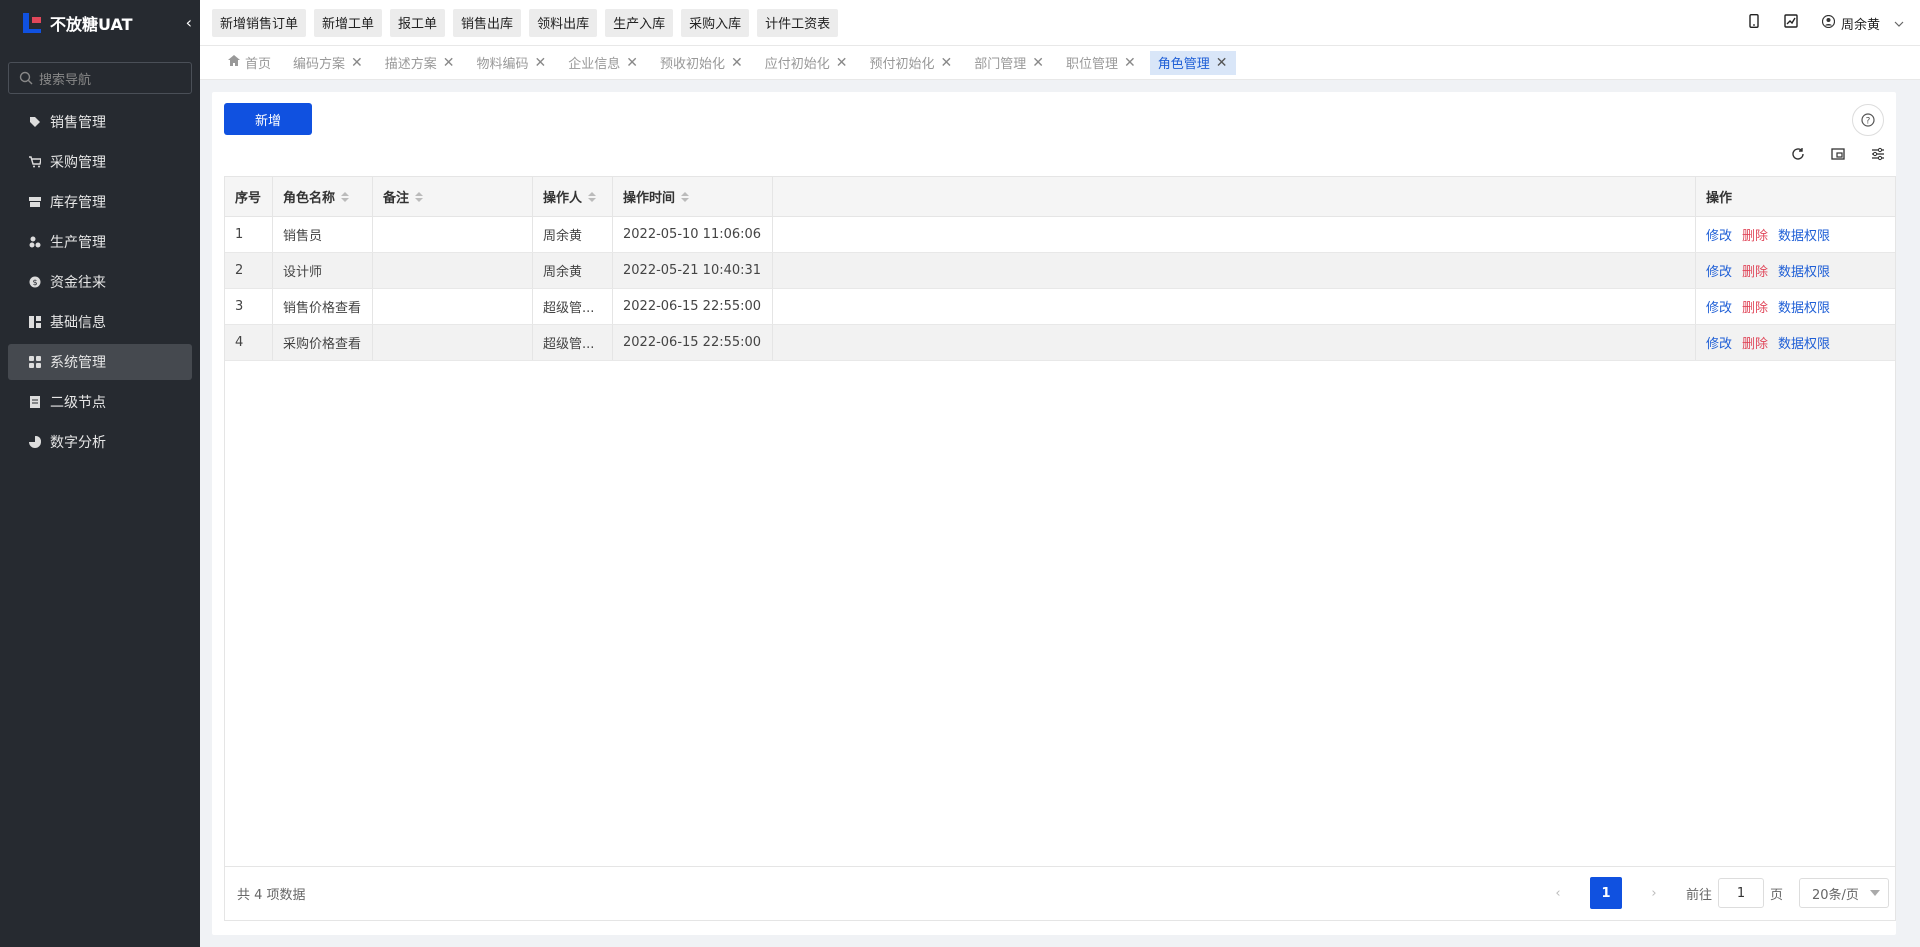 Image resolution: width=1920 pixels, height=947 pixels. What do you see at coordinates (100, 282) in the screenshot?
I see `sidebar-item-funds: $ 资金往来` at bounding box center [100, 282].